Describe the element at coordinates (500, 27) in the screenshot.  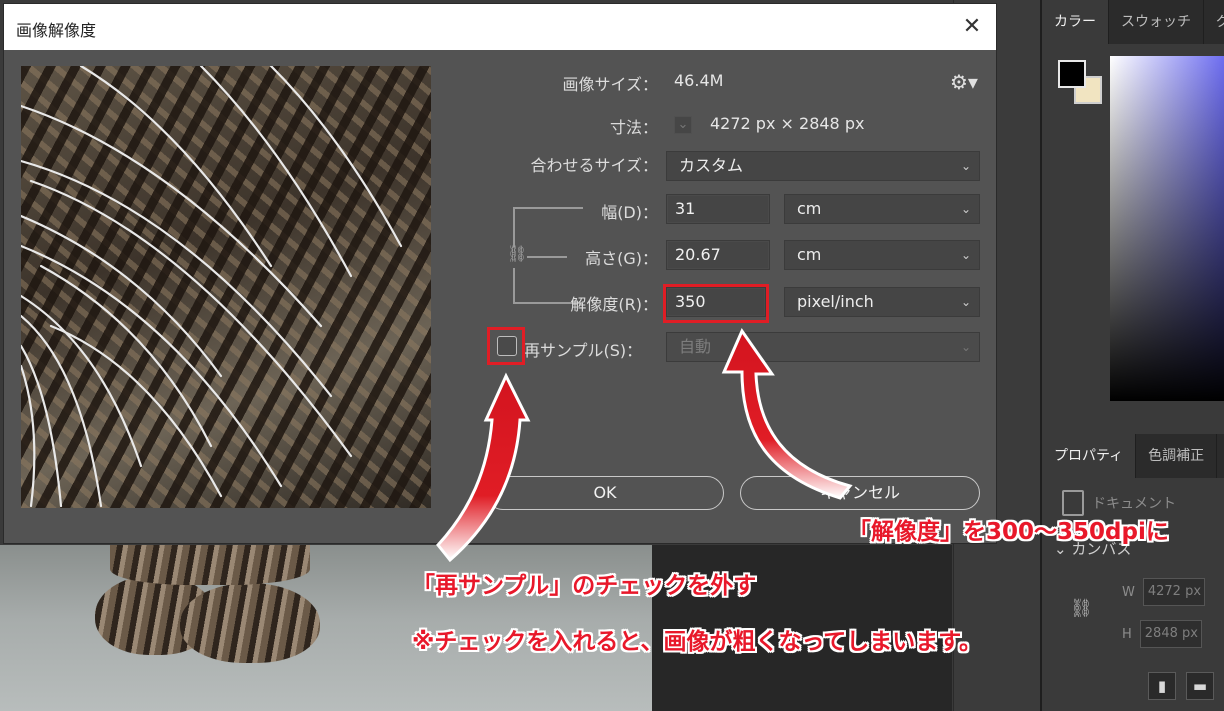
I see `dialog-titlebar: 画像解像度 ✕` at that location.